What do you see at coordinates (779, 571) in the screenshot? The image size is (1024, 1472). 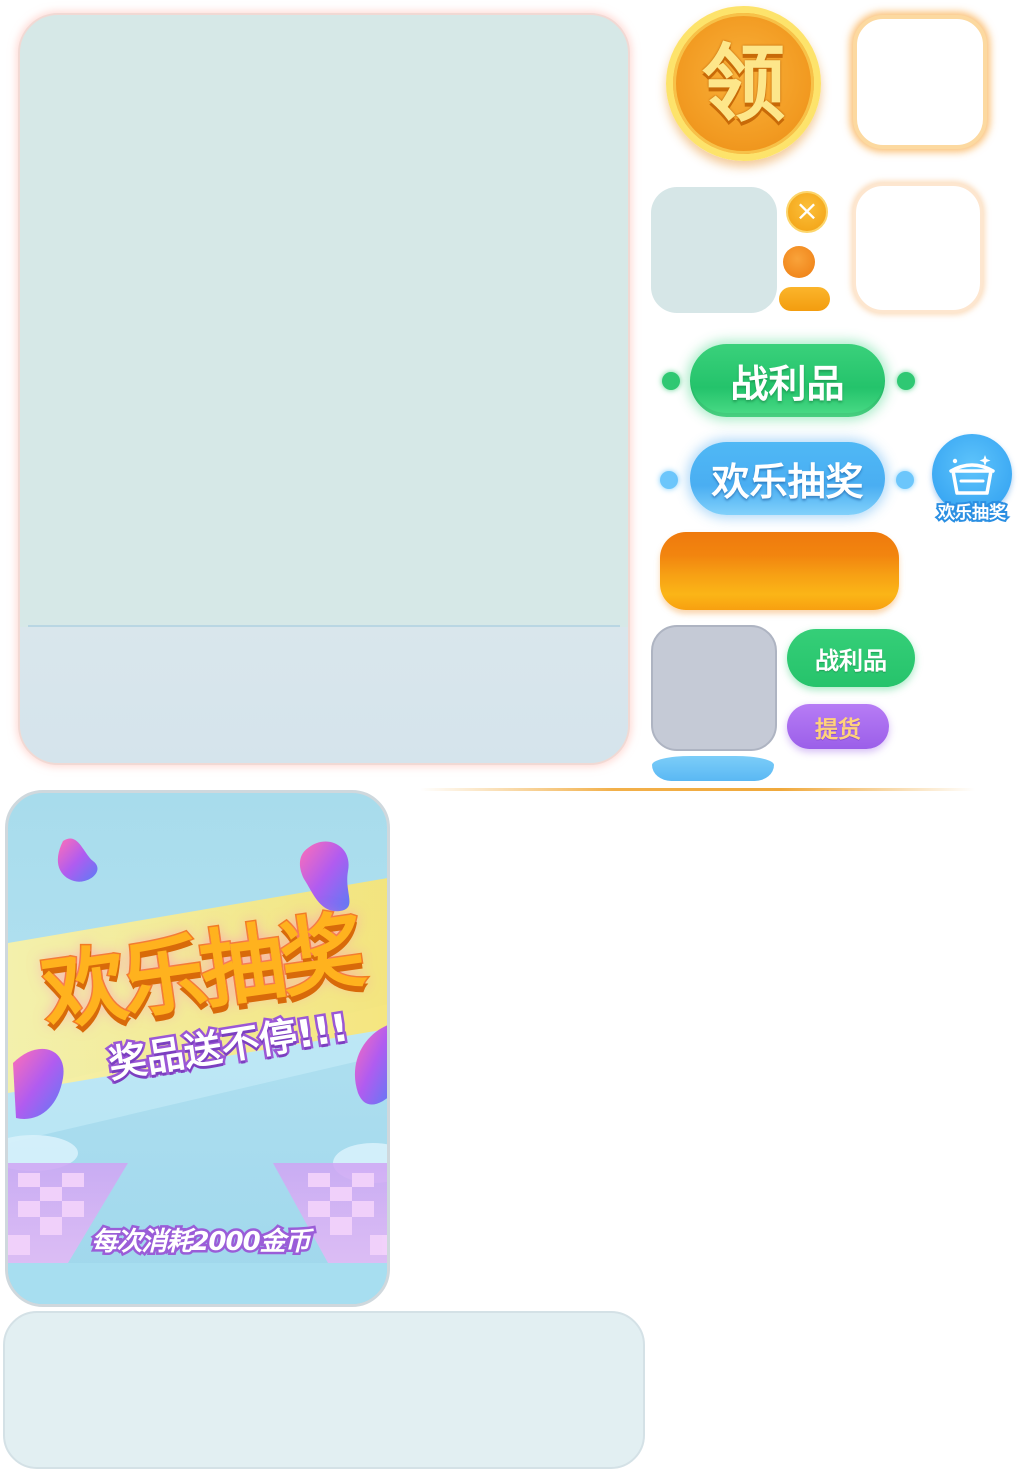 I see `orange-action-bar` at bounding box center [779, 571].